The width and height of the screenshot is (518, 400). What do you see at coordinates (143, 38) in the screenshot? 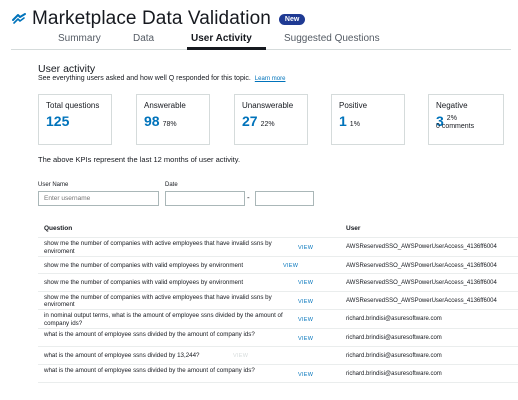
I see `tab-data: Data` at bounding box center [143, 38].